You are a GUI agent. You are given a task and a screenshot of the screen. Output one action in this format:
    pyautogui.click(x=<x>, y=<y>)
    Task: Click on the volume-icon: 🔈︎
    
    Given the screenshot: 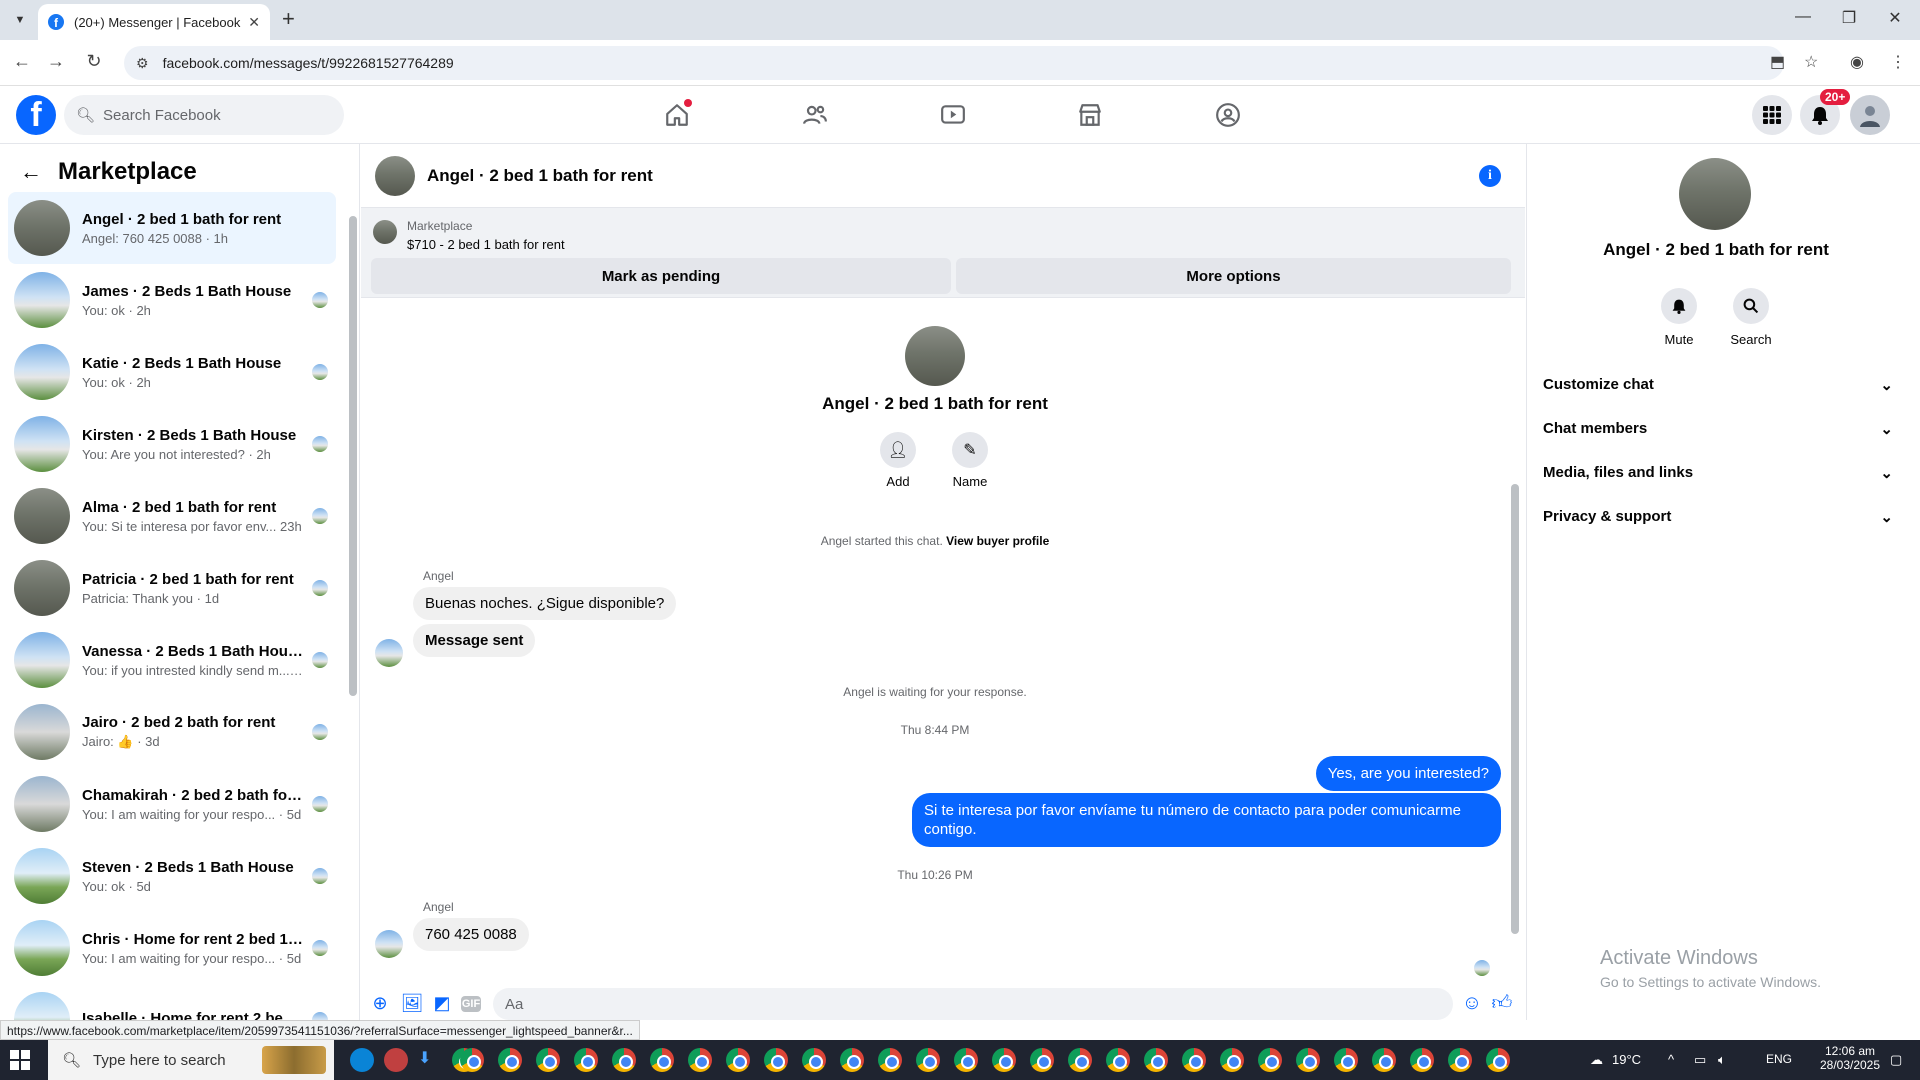 What is the action you would take?
    pyautogui.click(x=1722, y=1060)
    